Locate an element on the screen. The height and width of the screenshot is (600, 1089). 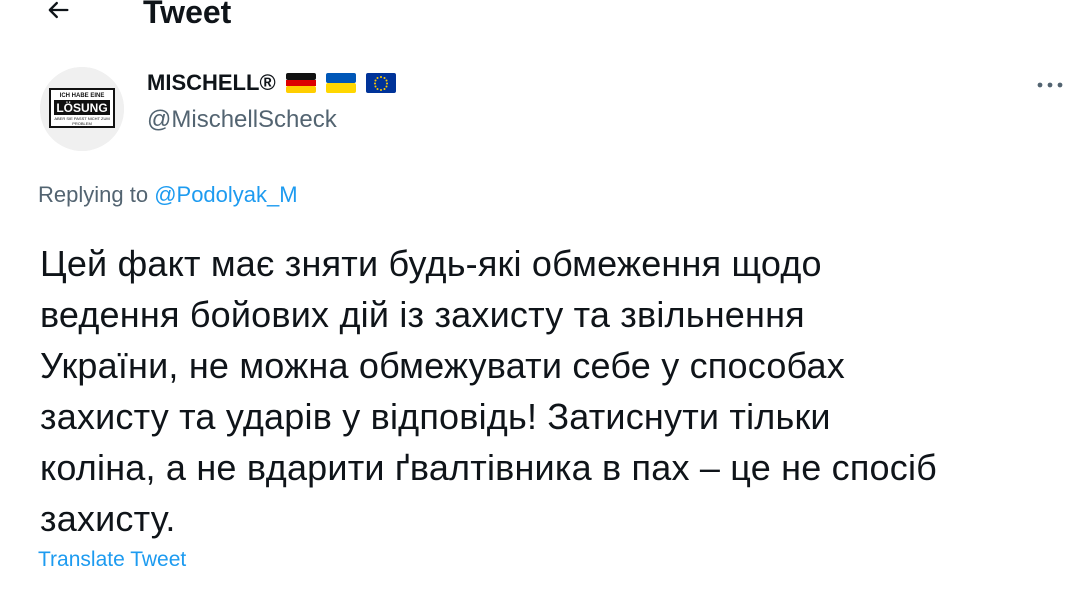
germany-flag-icon is located at coordinates (300, 83).